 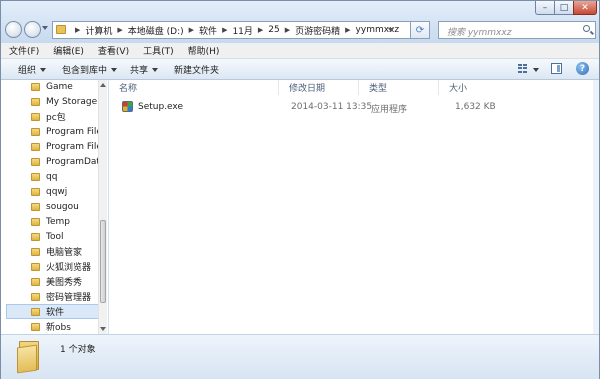 I want to click on change-view-icon, so click(x=523, y=68).